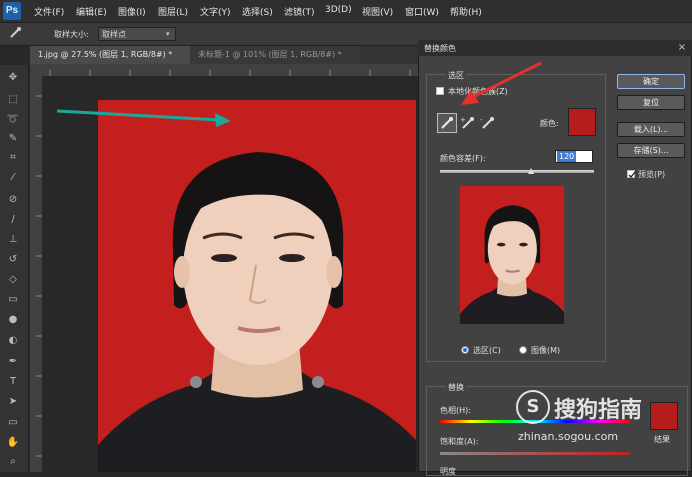 The image size is (692, 477). I want to click on menu-view: 视图(V), so click(377, 11).